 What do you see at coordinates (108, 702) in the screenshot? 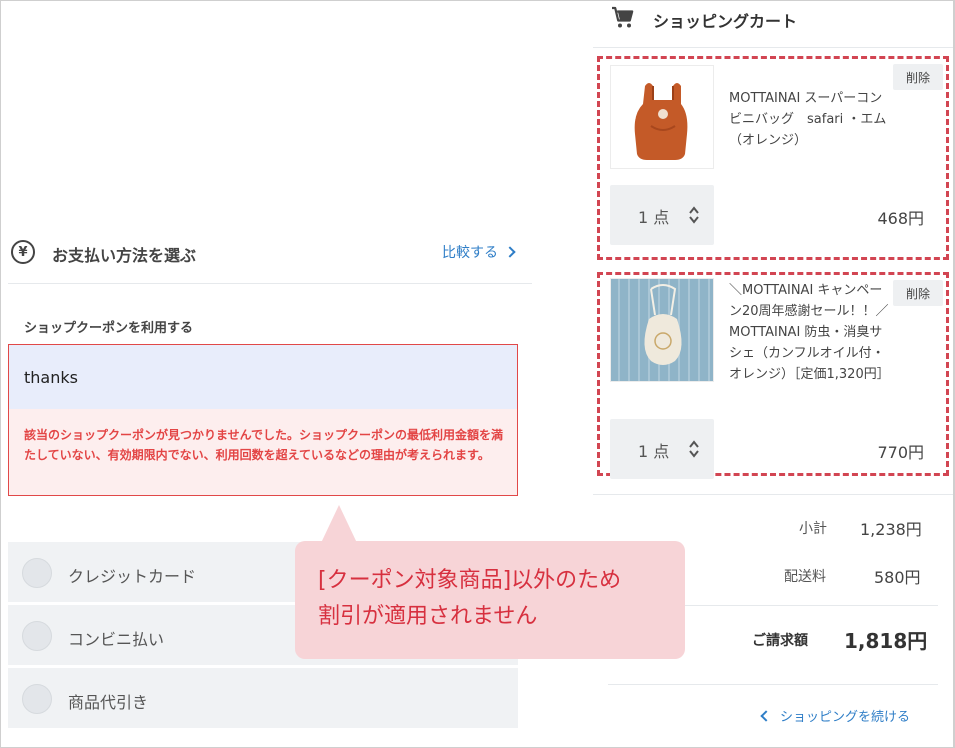
I see `payment-method-label: 商品代引き` at bounding box center [108, 702].